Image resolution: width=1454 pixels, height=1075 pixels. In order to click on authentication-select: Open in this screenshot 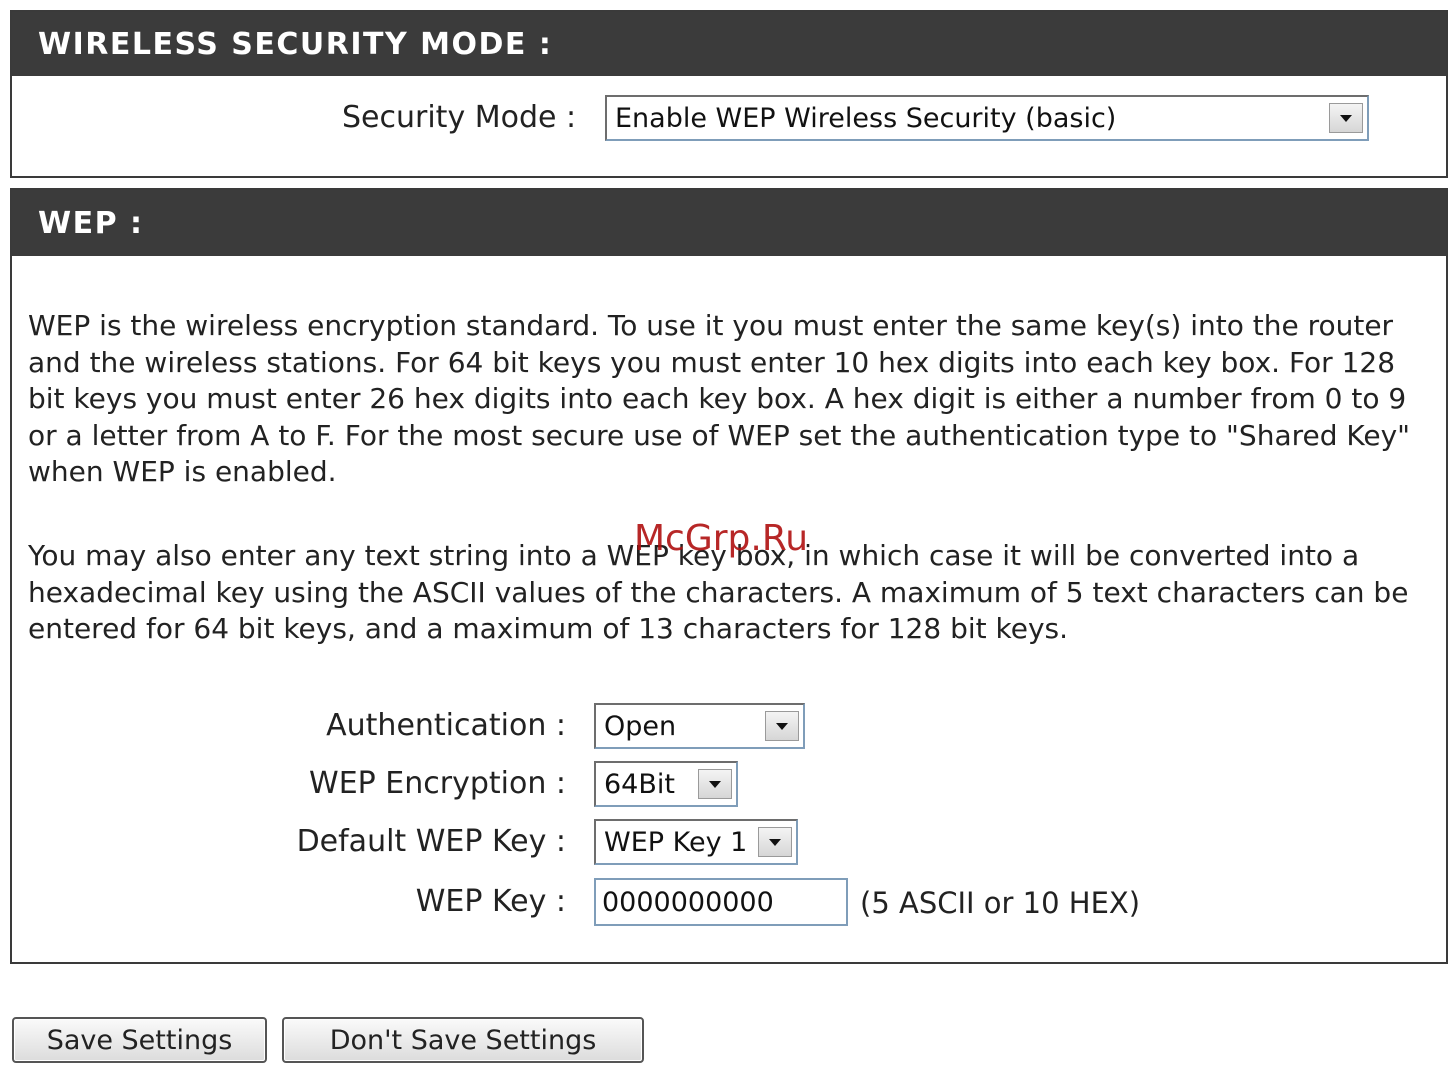, I will do `click(699, 726)`.